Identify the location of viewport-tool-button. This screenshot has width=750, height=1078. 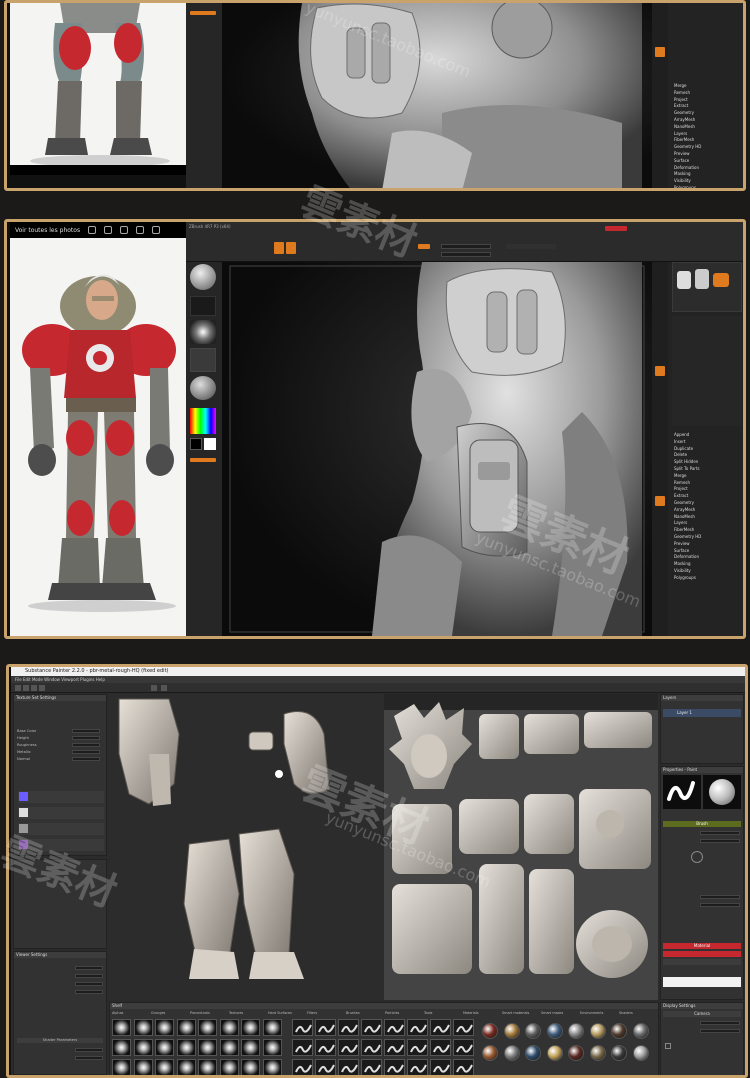
(154, 688).